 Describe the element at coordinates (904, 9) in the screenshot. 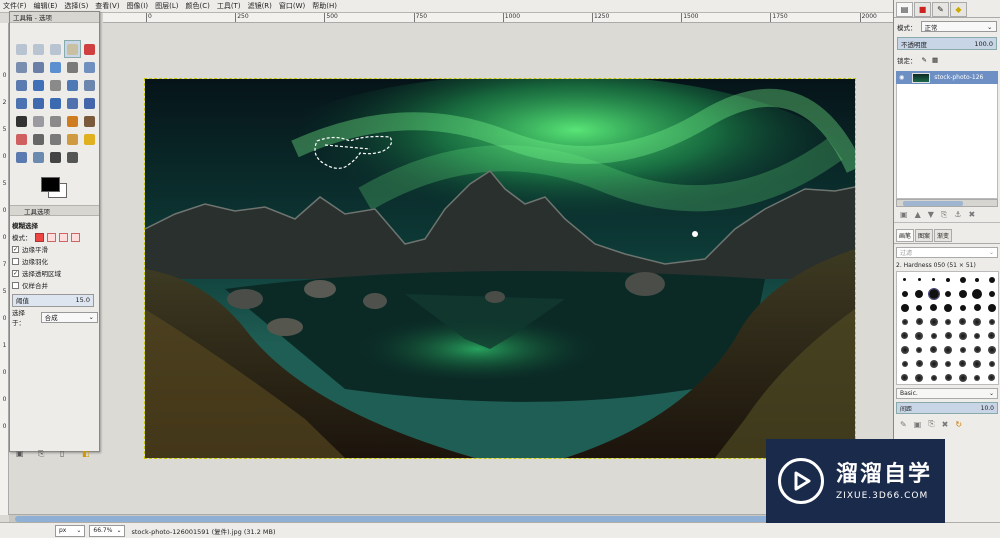

I see `layers-tab-icon: ▤` at that location.